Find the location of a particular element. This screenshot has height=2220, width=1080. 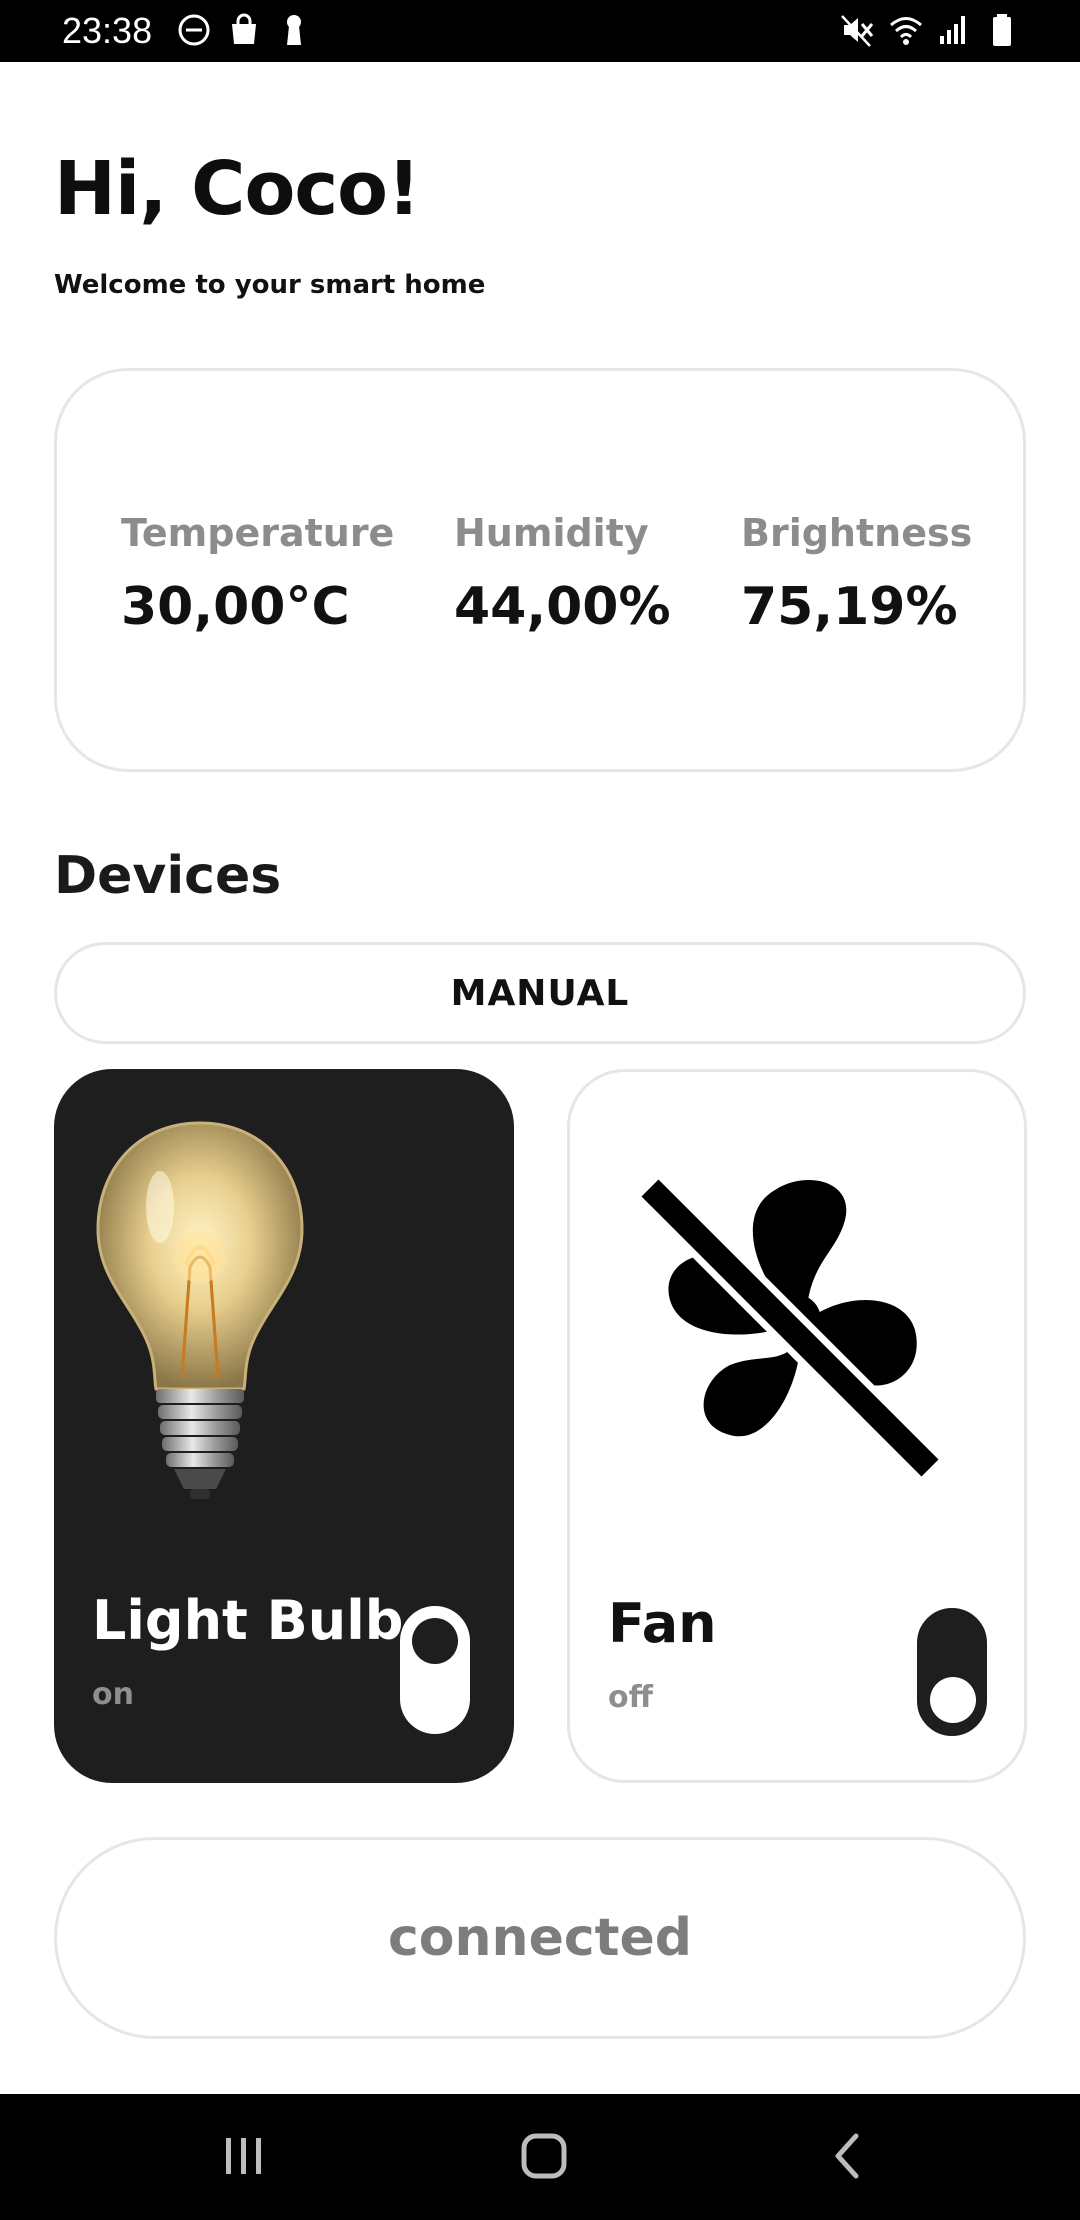

mute-icon is located at coordinates (857, 31).